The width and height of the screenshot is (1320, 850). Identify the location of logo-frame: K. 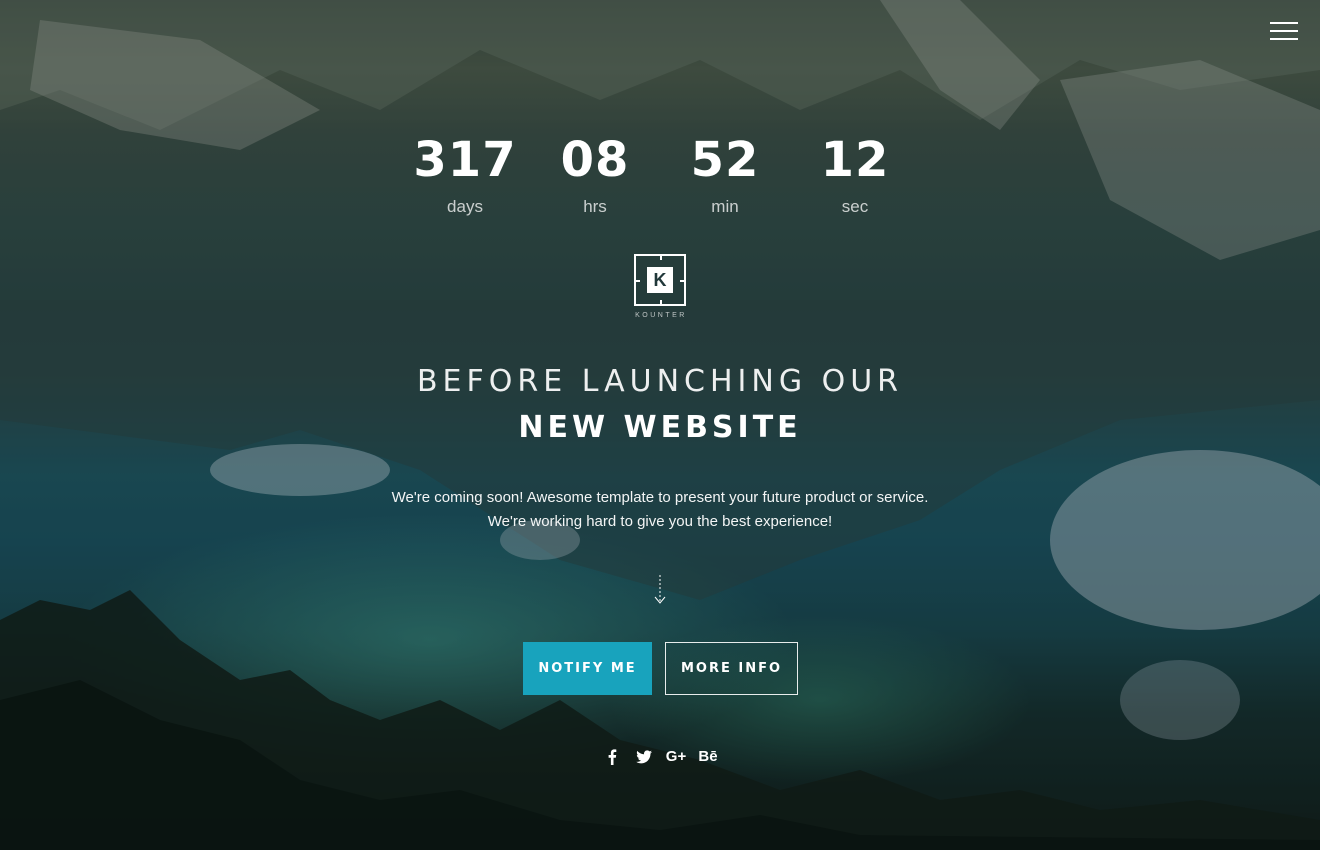
(660, 280).